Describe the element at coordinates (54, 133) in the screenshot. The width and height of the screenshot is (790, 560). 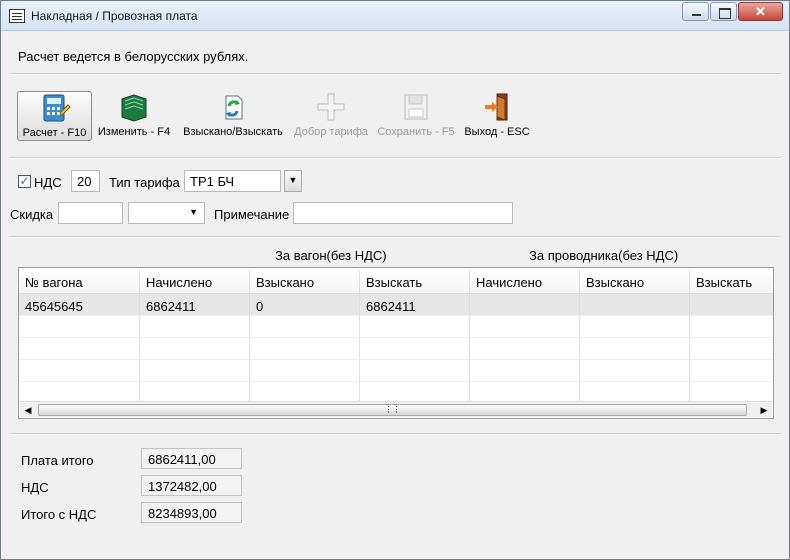
I see `calculate-label: Расчет - F10` at that location.